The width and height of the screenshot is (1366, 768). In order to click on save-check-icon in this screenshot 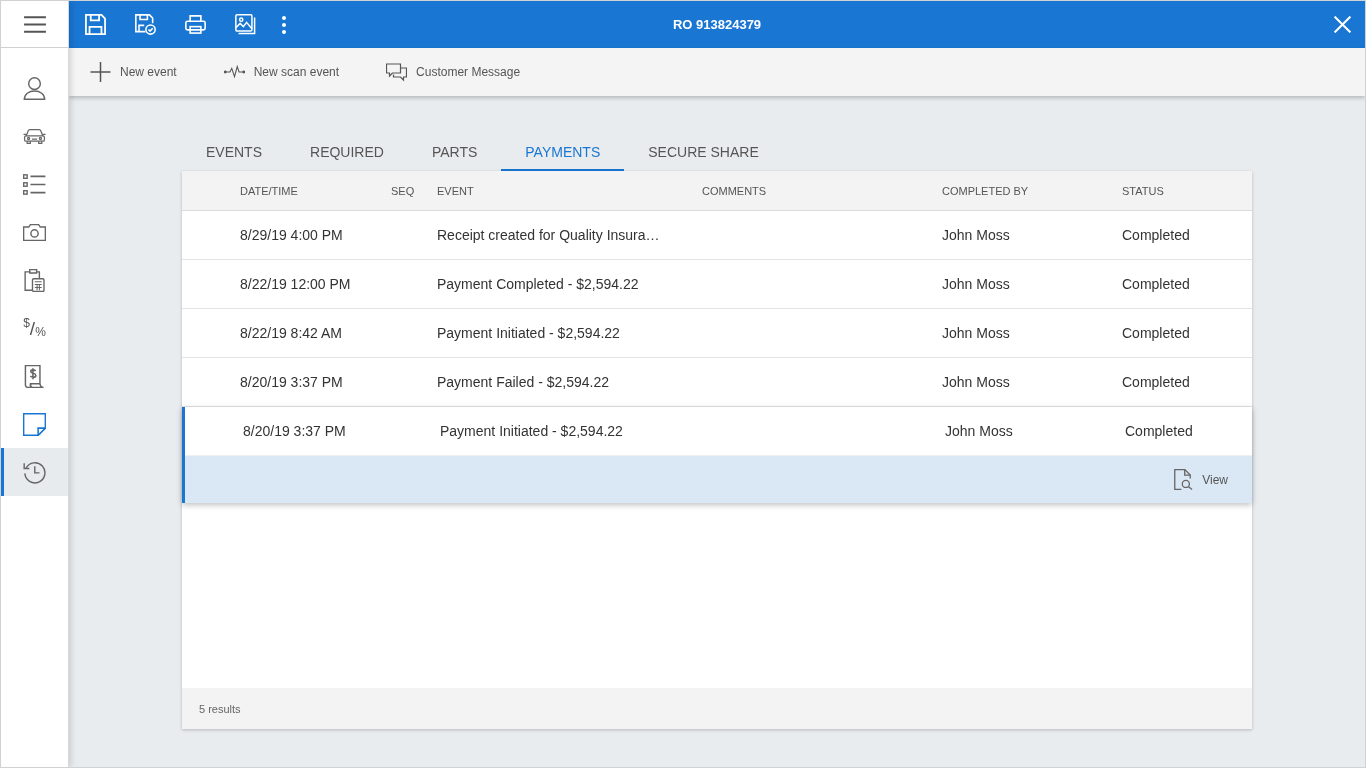, I will do `click(145, 24)`.